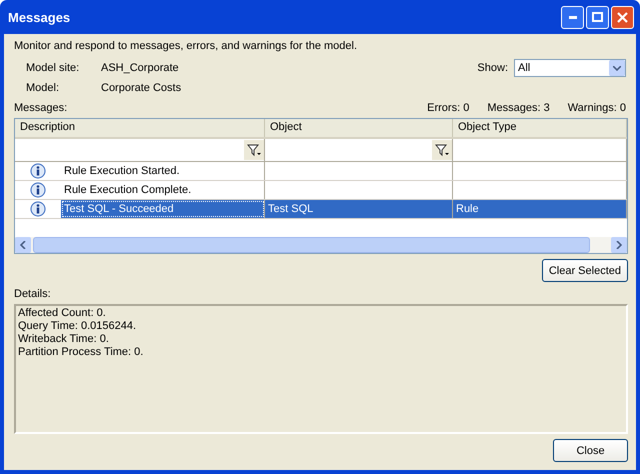  I want to click on maximize-icon, so click(597, 17).